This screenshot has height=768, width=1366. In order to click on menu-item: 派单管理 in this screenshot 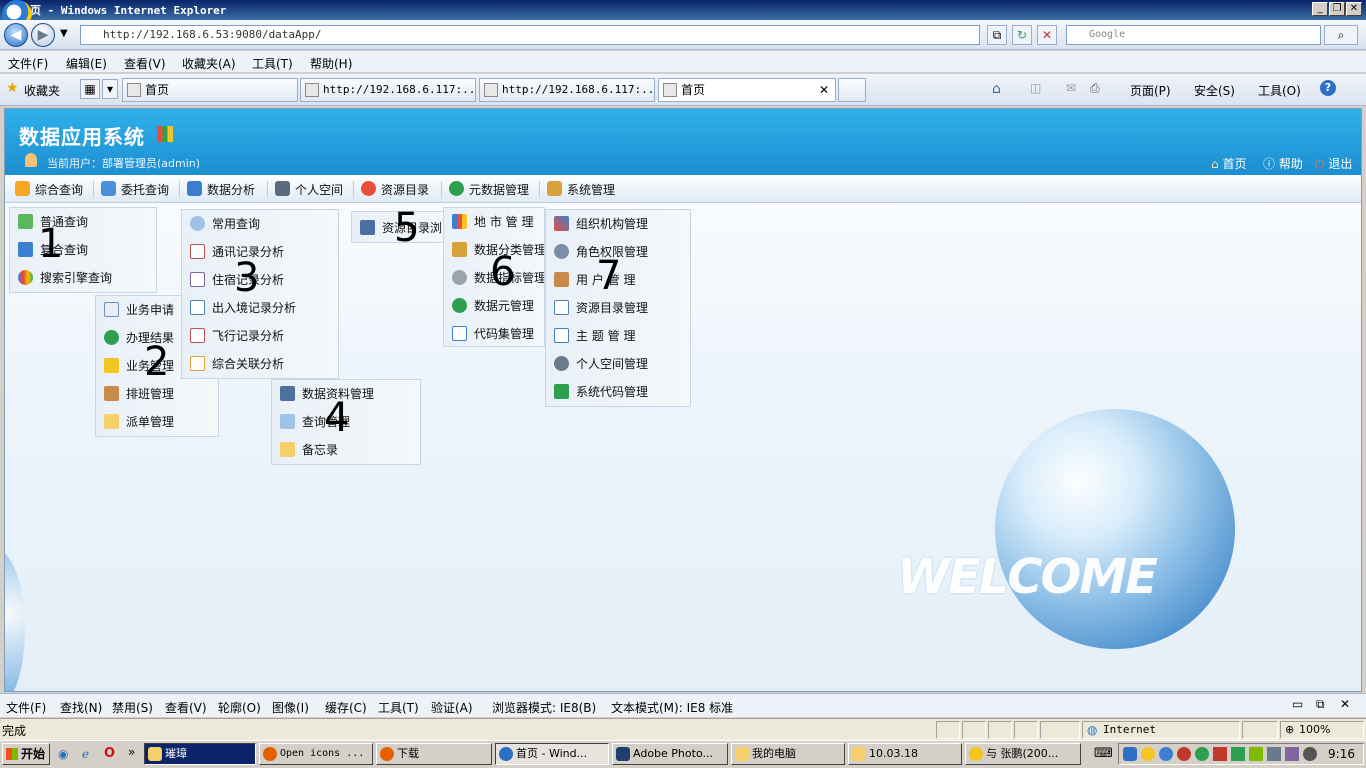, I will do `click(157, 422)`.